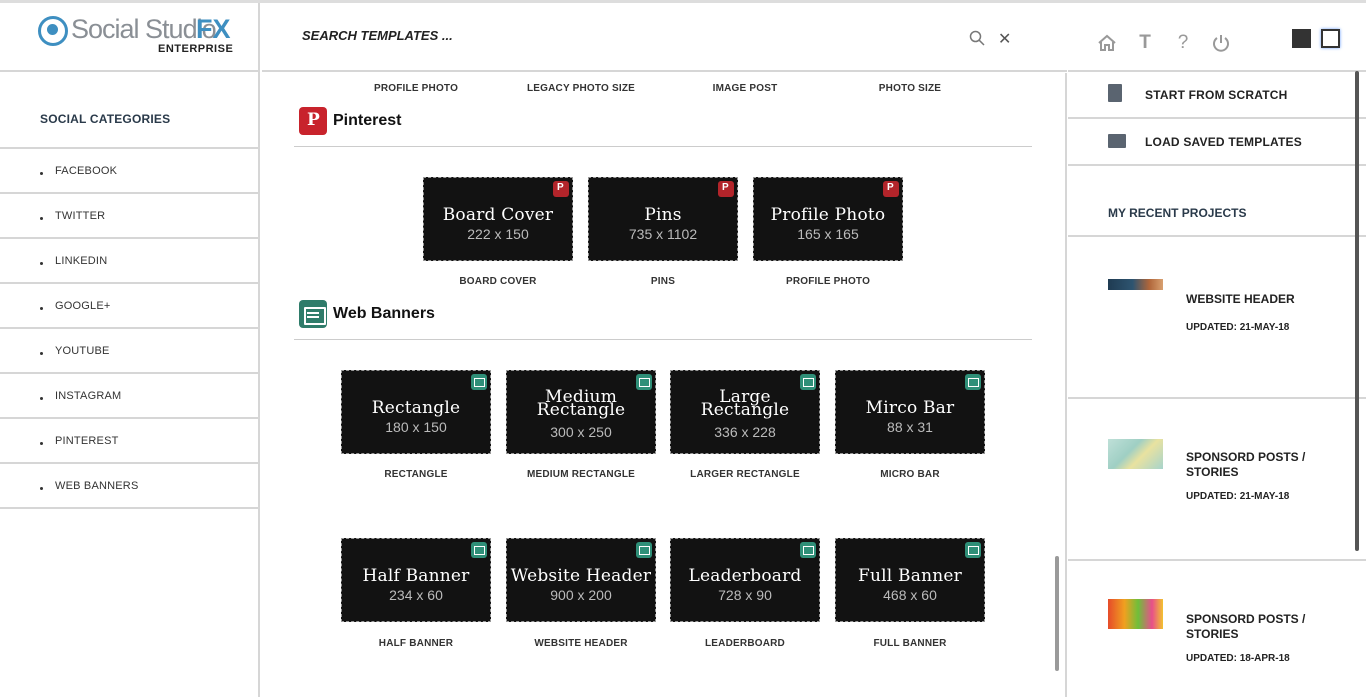 The image size is (1366, 697). I want to click on template-card-rectangle: Rectangle 180 x 150, so click(416, 412).